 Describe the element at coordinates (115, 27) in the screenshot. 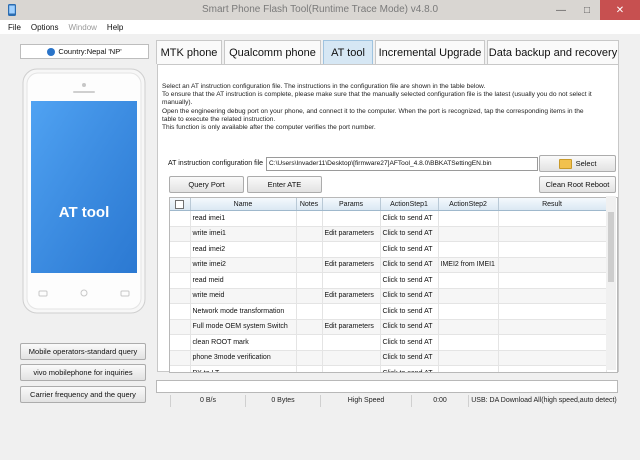

I see `menu-help: Help` at that location.